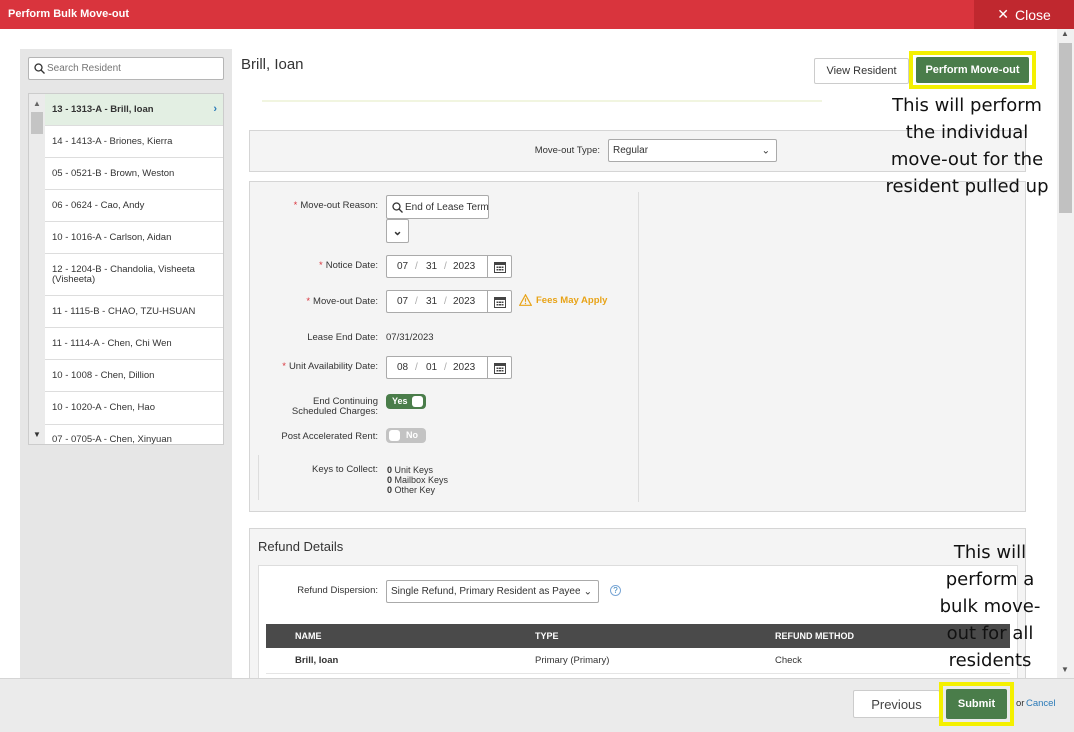 The image size is (1074, 732). What do you see at coordinates (258, 477) in the screenshot?
I see `keys-divider` at bounding box center [258, 477].